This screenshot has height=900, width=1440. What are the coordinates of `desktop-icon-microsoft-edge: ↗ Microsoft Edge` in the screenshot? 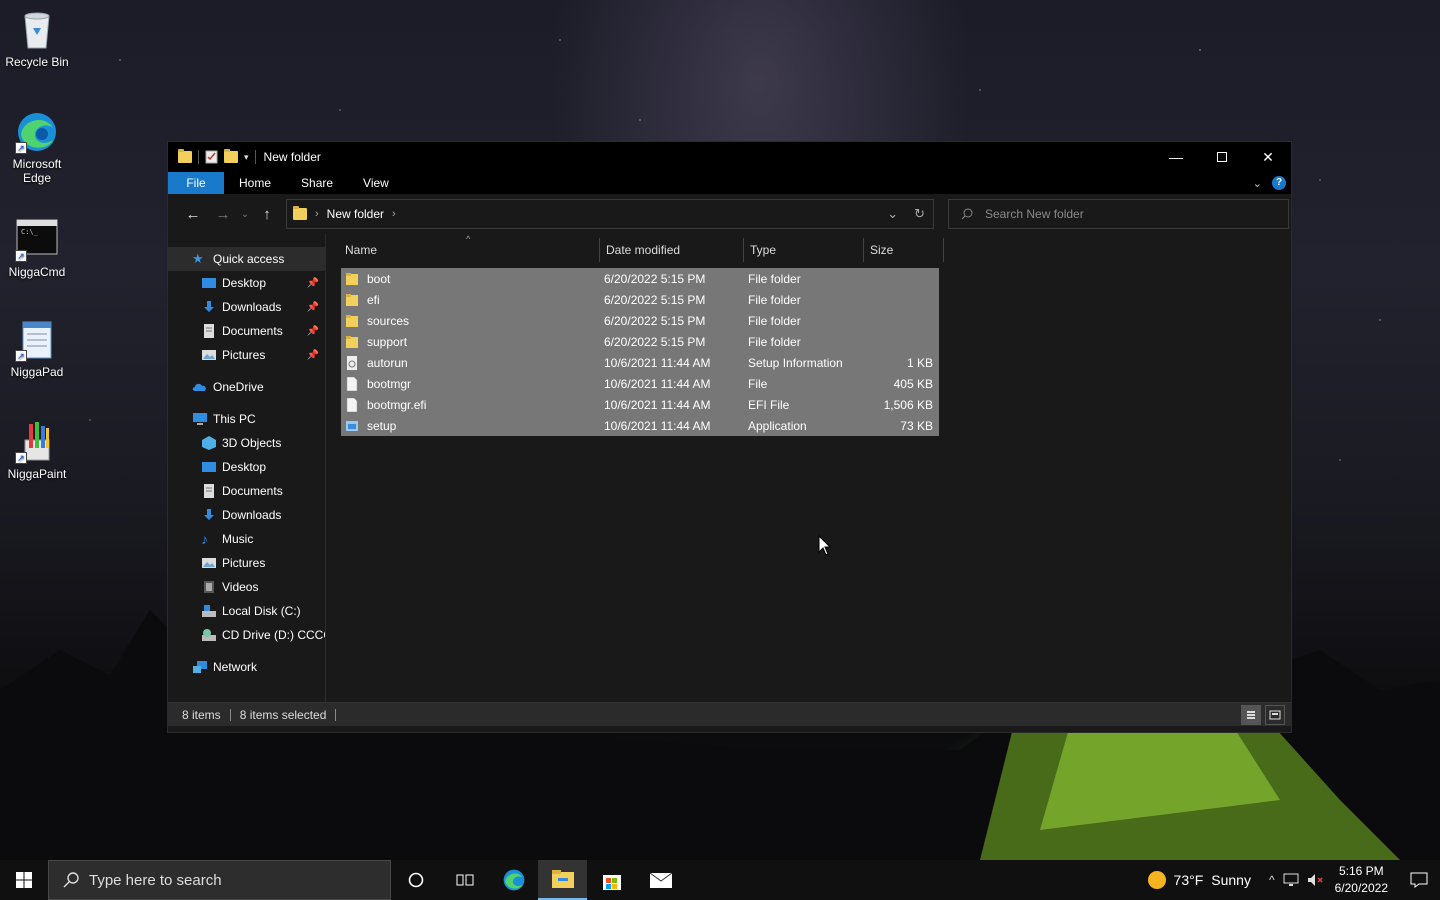 It's located at (37, 147).